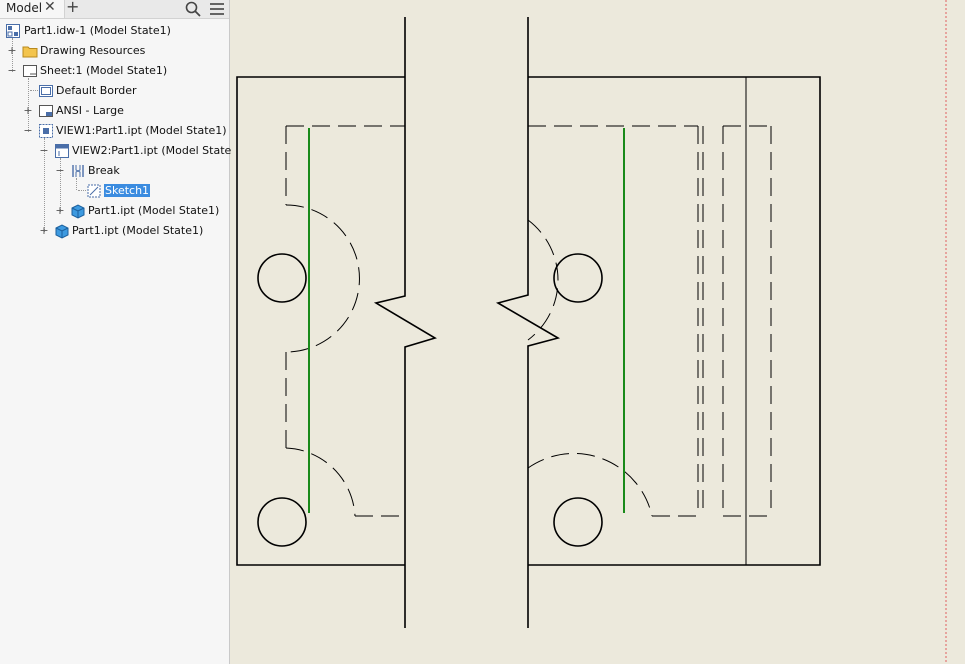 This screenshot has width=965, height=664. What do you see at coordinates (157, 150) in the screenshot?
I see `tree-item-label: VIEW2:Part1.ipt (Model State1)` at bounding box center [157, 150].